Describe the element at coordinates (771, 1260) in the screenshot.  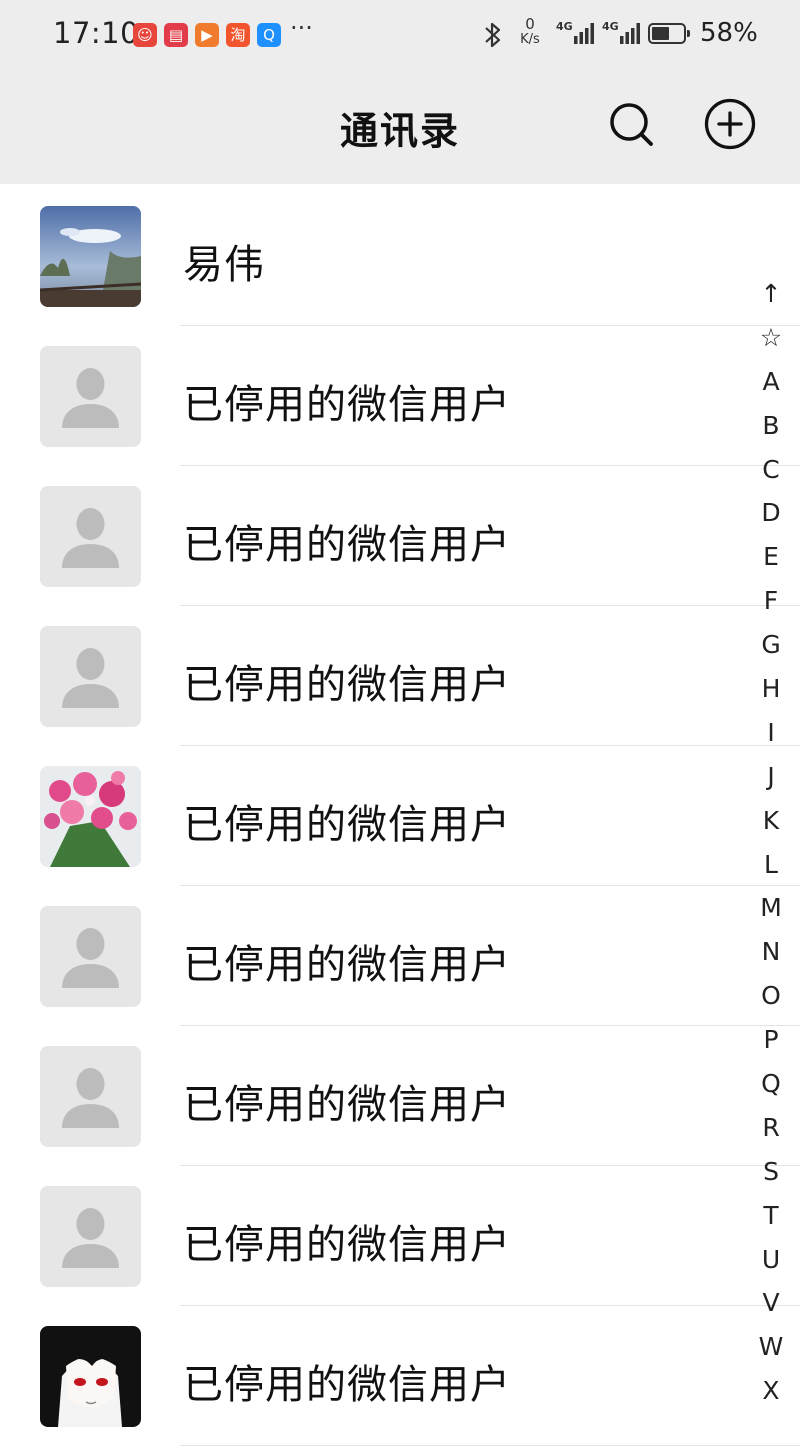
I see `index-letter: U` at that location.